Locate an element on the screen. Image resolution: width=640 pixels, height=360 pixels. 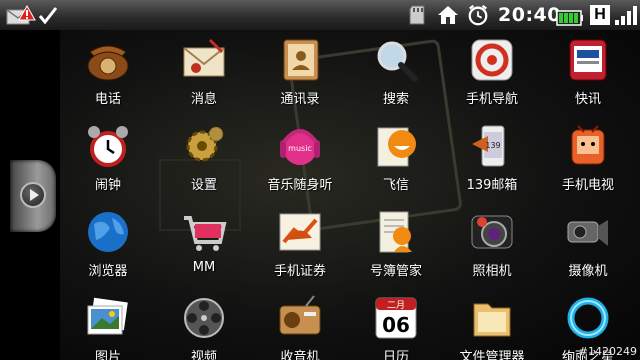
app-mail139: 139 139邮箱 is located at coordinates (492, 159).